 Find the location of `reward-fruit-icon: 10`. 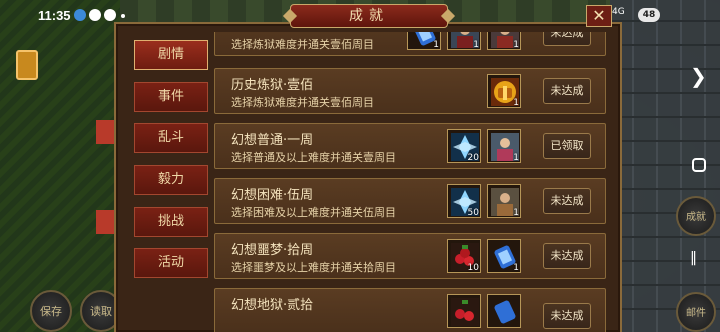

reward-fruit-icon: 10 is located at coordinates (464, 256).